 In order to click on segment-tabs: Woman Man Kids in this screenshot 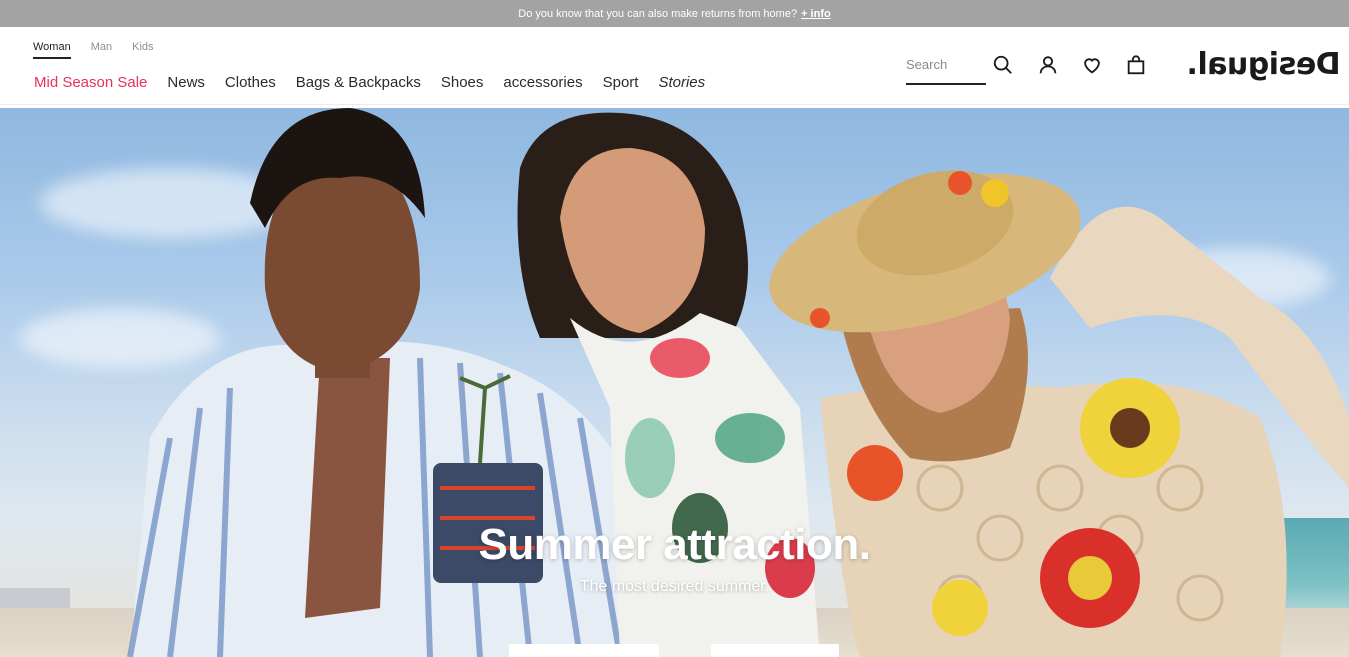, I will do `click(93, 50)`.